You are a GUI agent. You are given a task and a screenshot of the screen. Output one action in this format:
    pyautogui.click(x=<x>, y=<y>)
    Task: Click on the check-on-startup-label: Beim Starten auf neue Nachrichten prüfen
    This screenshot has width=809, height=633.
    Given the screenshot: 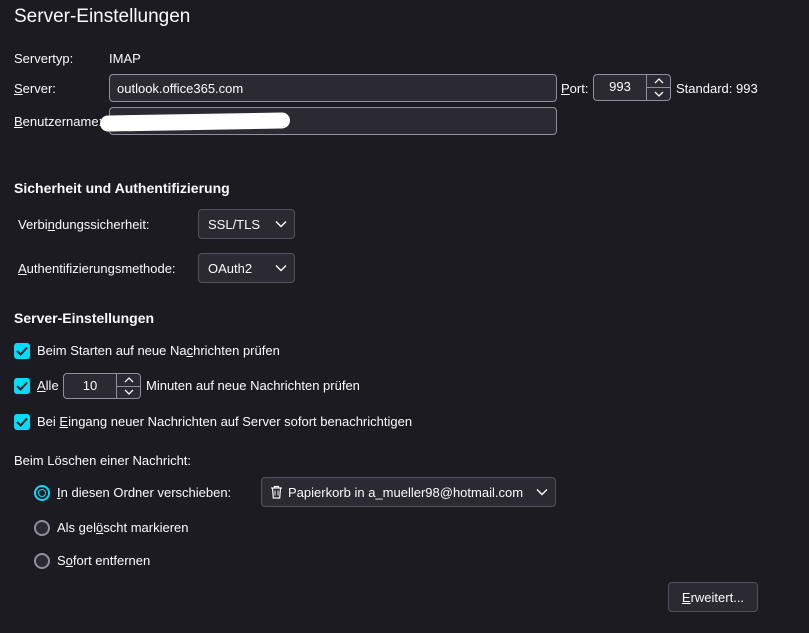 What is the action you would take?
    pyautogui.click(x=158, y=351)
    